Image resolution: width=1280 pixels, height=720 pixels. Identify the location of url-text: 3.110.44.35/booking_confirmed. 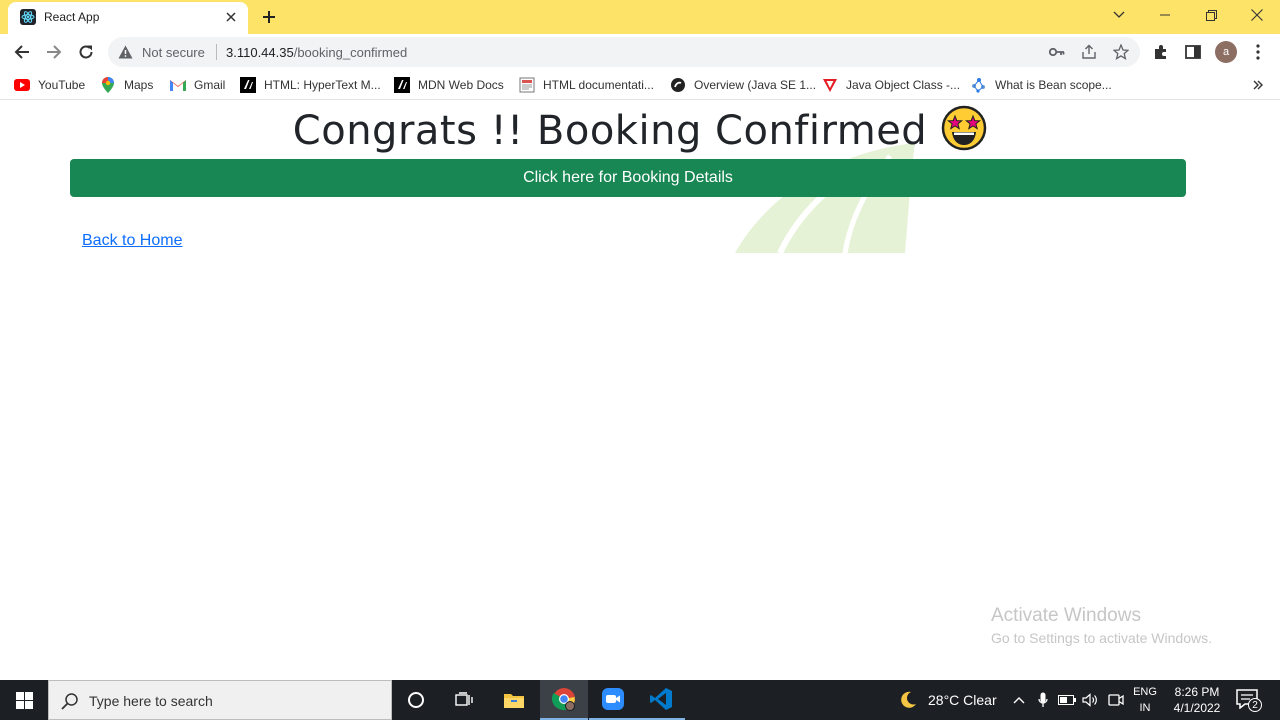
(316, 52).